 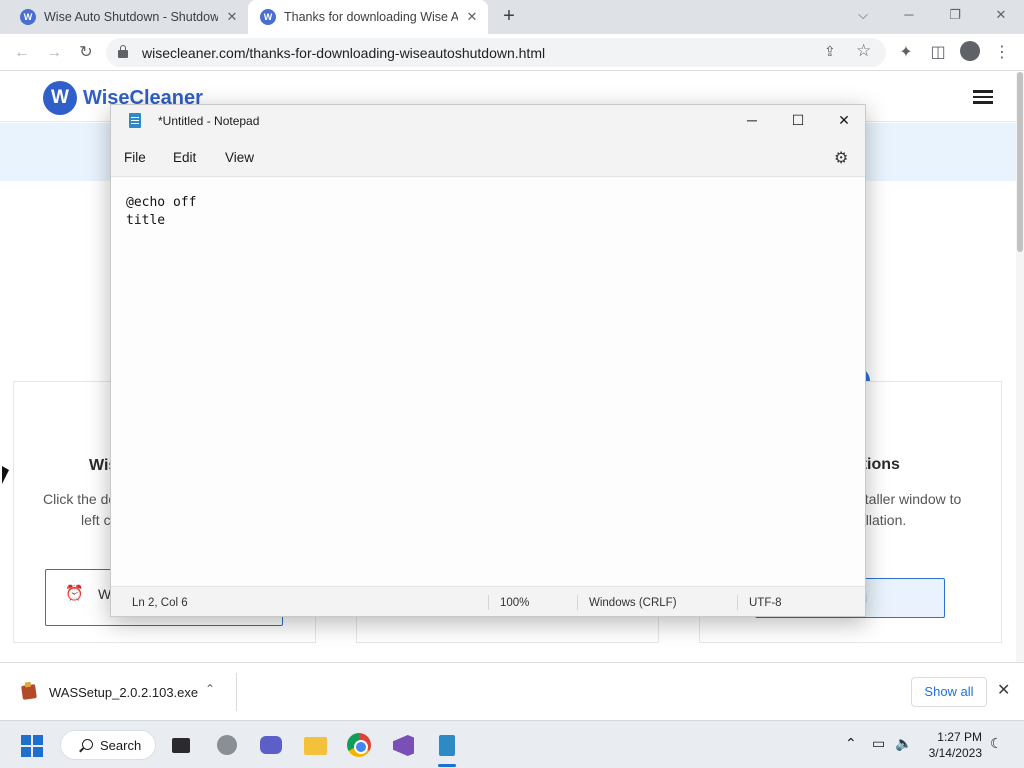 What do you see at coordinates (515, 603) in the screenshot?
I see `zoom-level: 100%` at bounding box center [515, 603].